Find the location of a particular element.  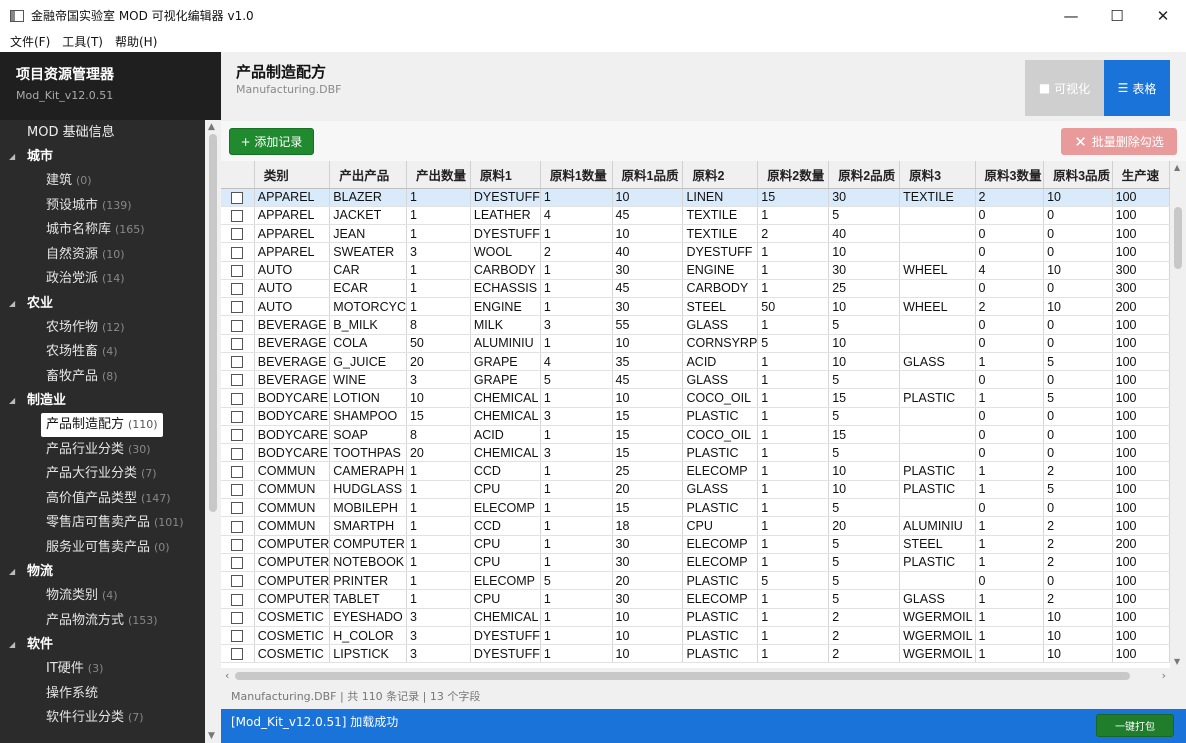

visual-view-button: ■ 可视化 is located at coordinates (1064, 88).